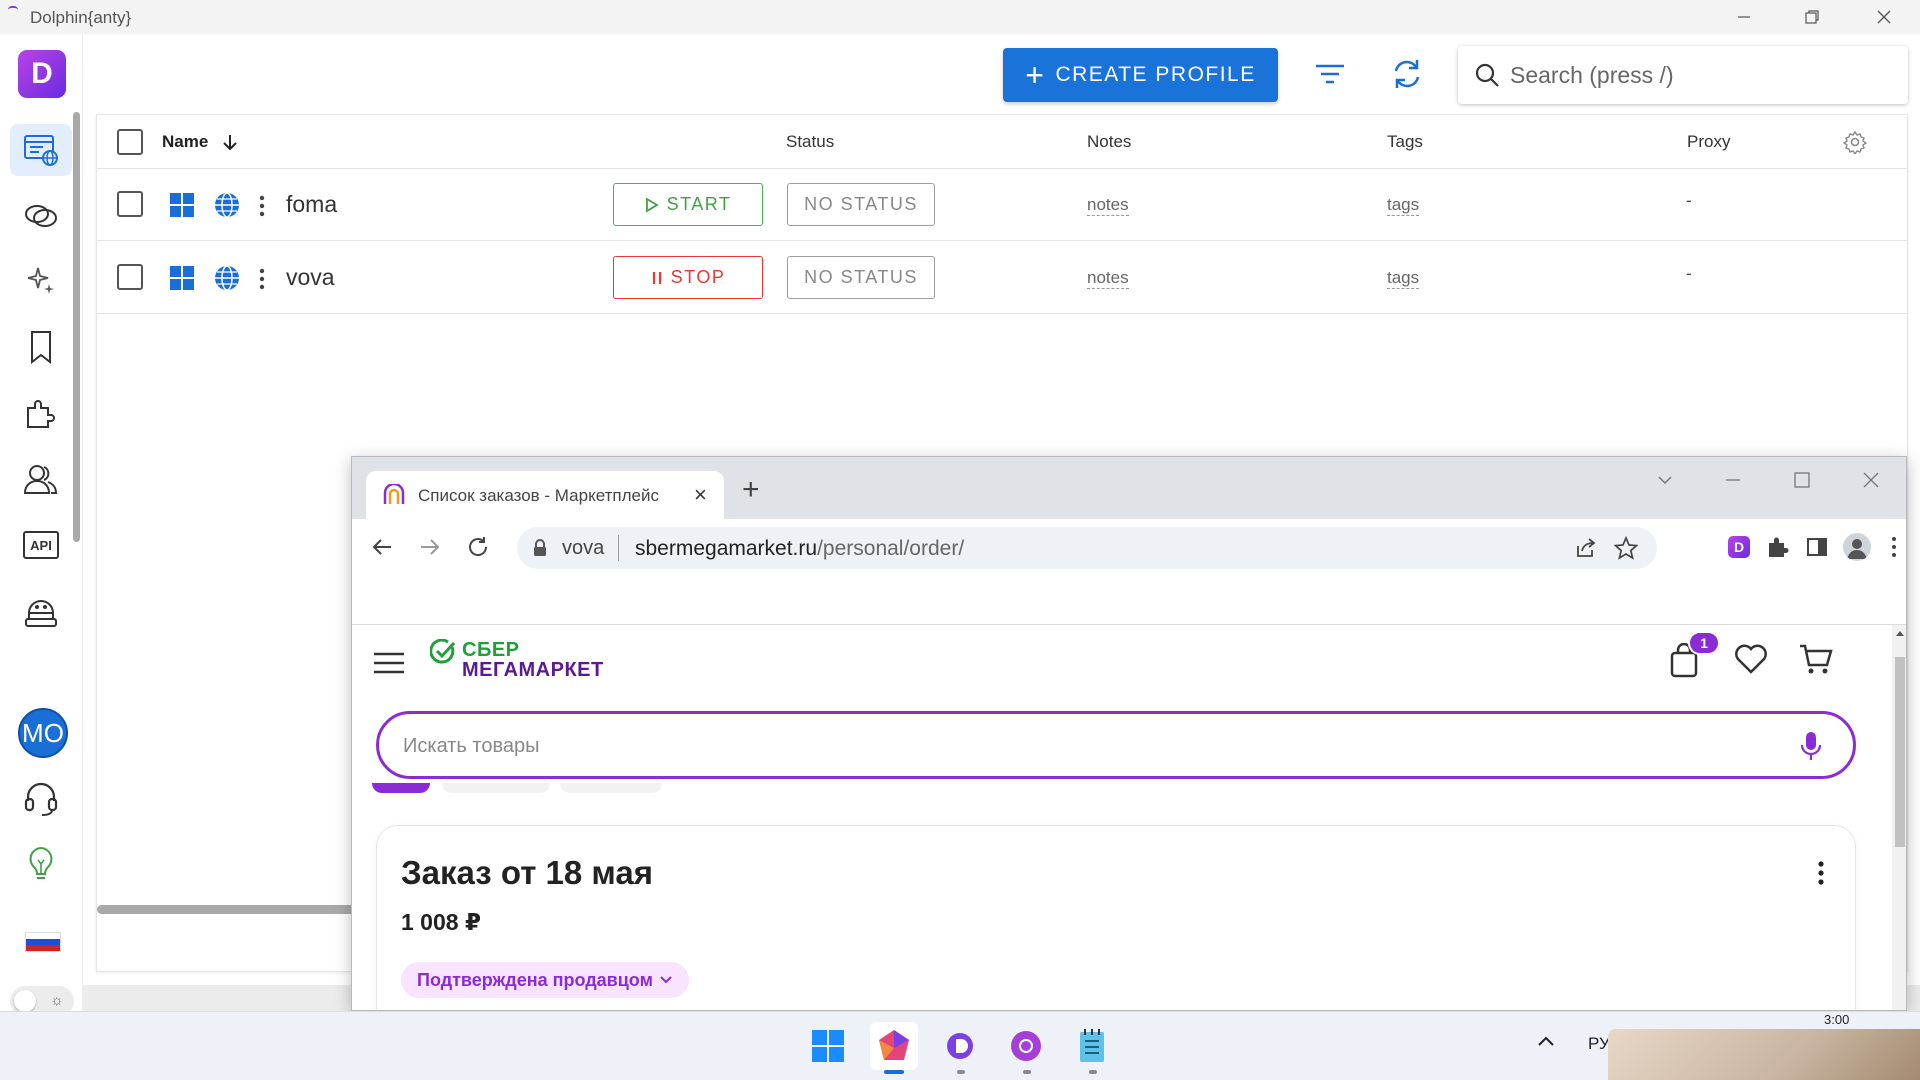 This screenshot has width=1920, height=1080. I want to click on taskbar-browser-app, so click(1026, 1046).